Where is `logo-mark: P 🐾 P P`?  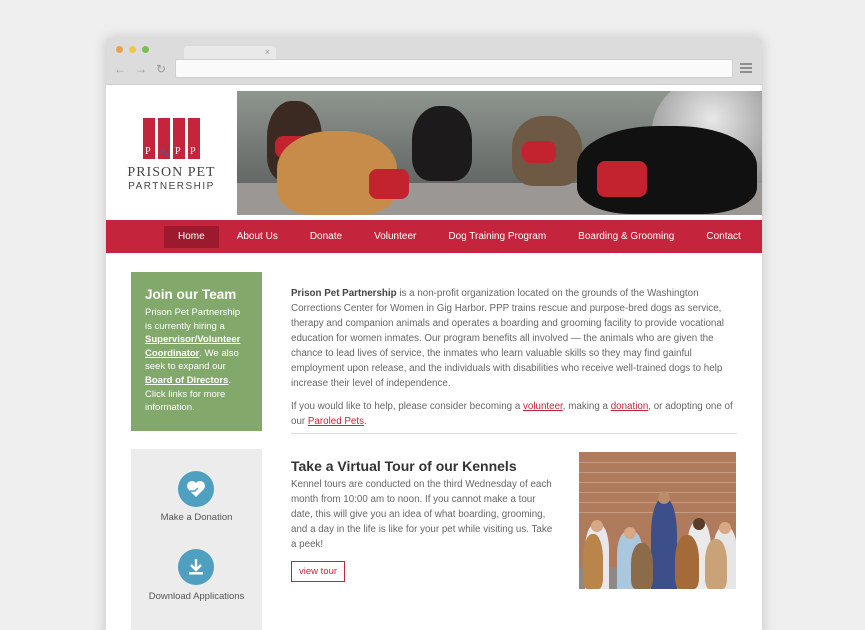
logo-mark: P 🐾 P P is located at coordinates (171, 138).